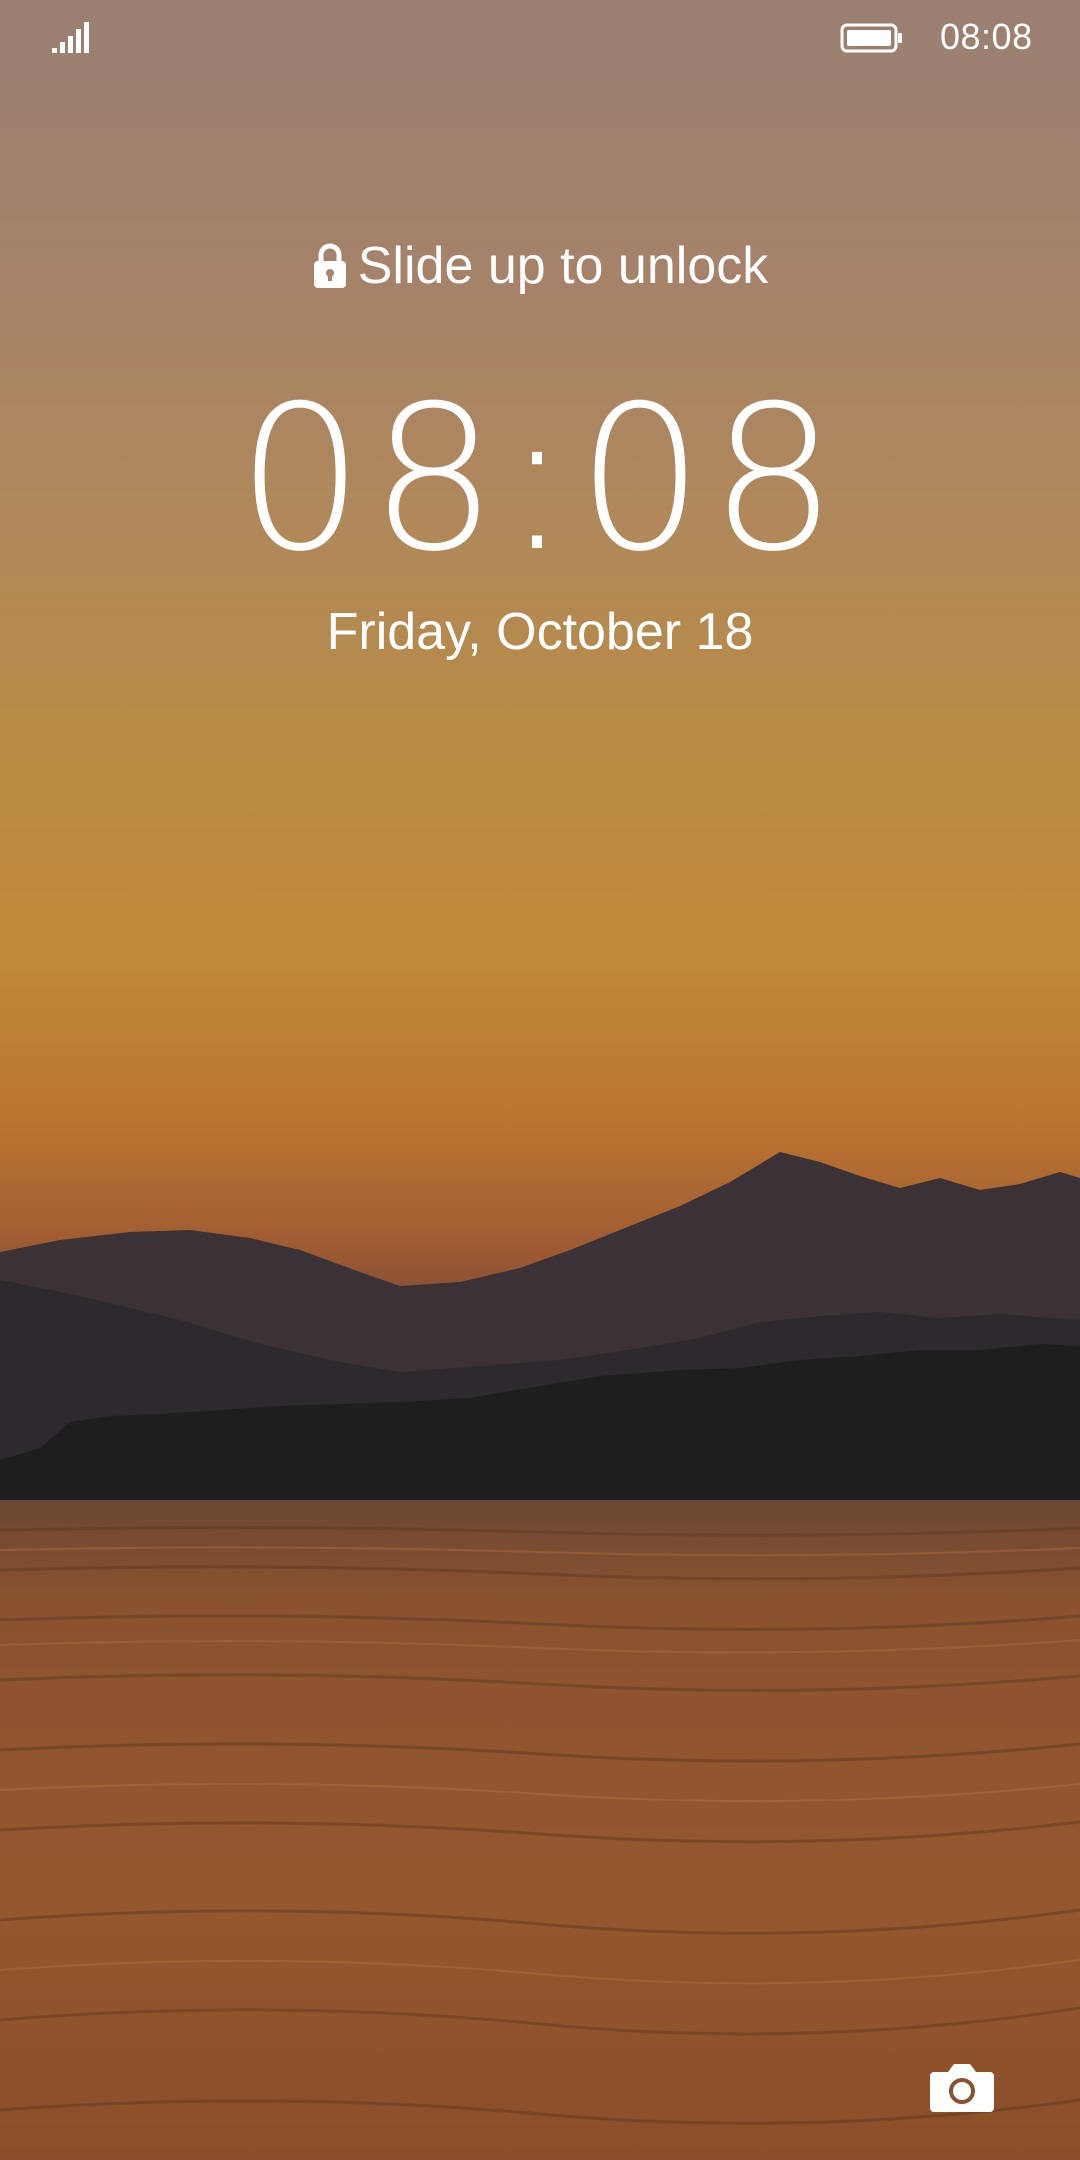  Describe the element at coordinates (563, 266) in the screenshot. I see `unlock-hint-text: Slide up to unlock` at that location.